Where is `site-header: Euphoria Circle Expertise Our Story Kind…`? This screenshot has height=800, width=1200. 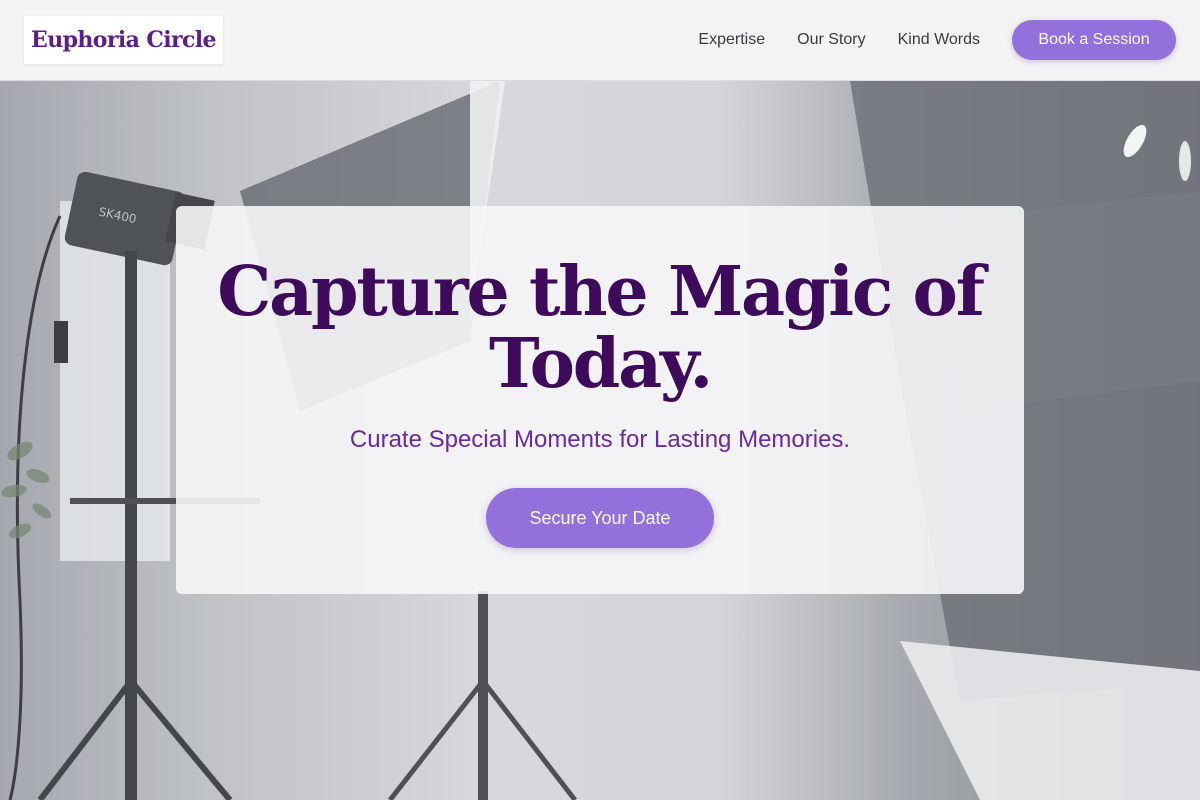 site-header: Euphoria Circle Expertise Our Story Kind… is located at coordinates (600, 40).